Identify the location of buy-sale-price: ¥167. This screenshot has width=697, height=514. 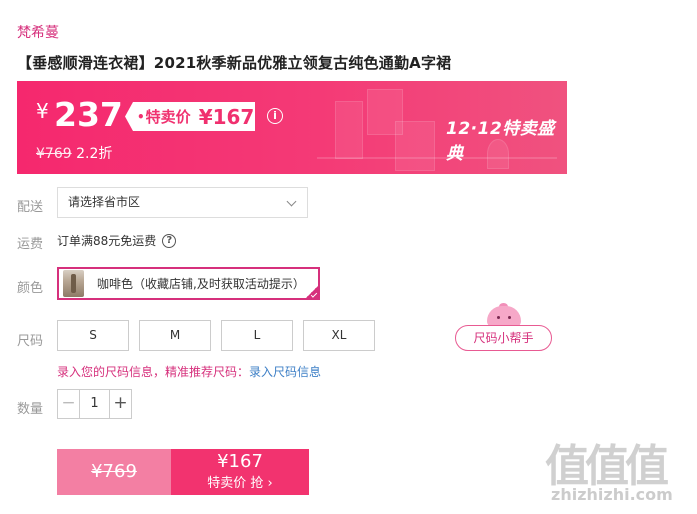
(240, 461).